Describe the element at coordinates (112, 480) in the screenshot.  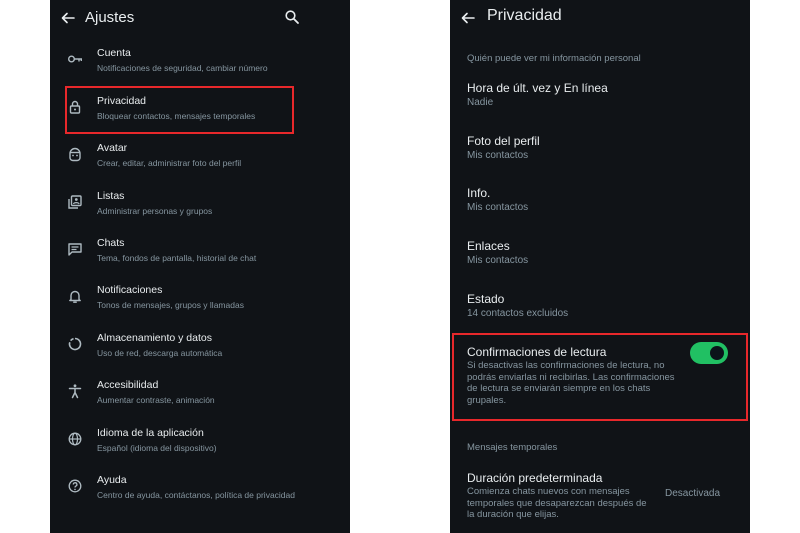
I see `settings-item-label: Ayuda` at that location.